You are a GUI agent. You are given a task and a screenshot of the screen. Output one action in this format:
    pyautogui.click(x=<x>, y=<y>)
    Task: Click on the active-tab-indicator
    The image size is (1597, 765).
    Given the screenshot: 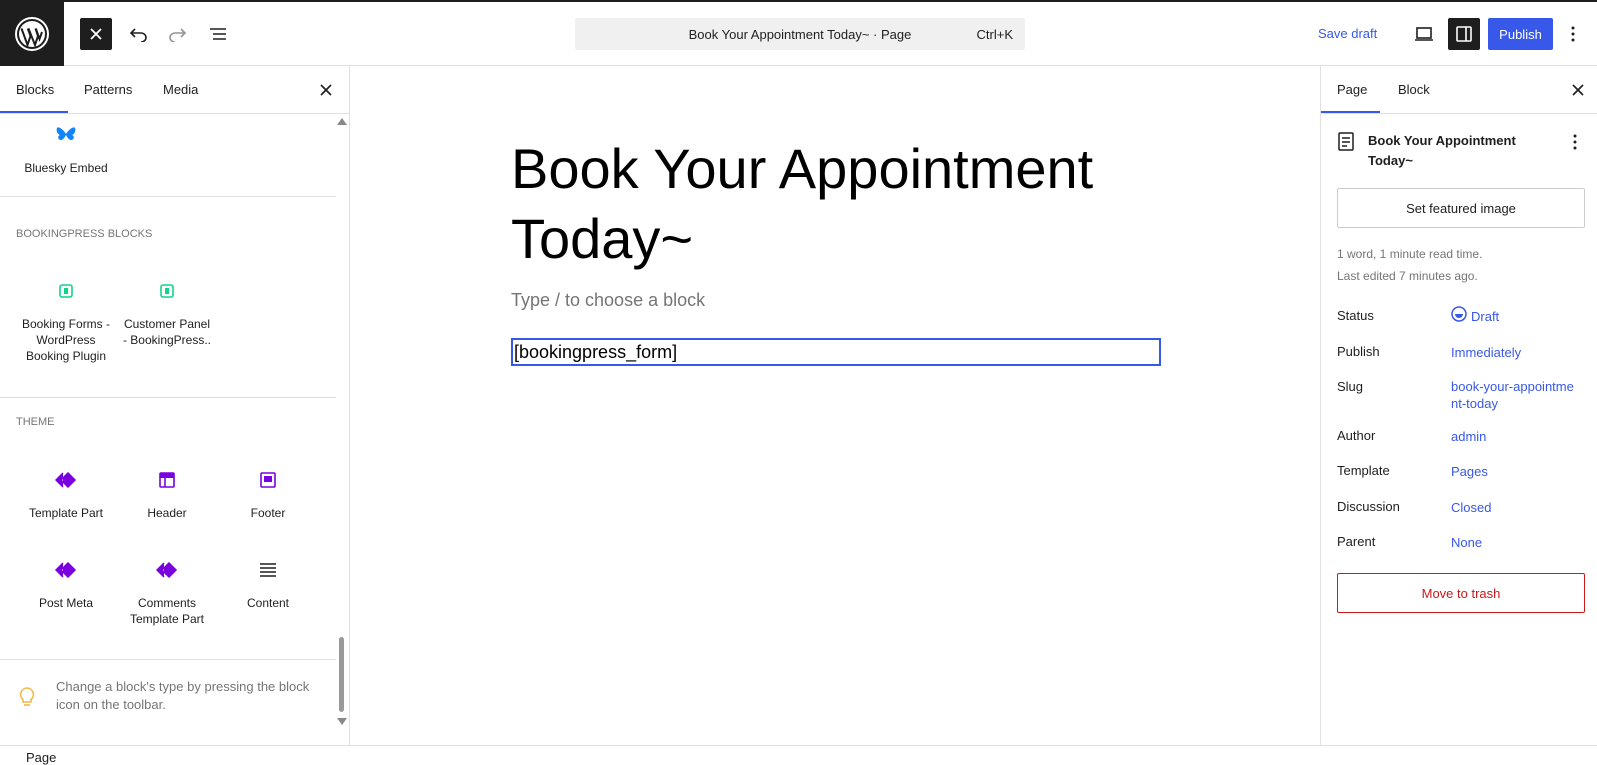 What is the action you would take?
    pyautogui.click(x=1350, y=112)
    